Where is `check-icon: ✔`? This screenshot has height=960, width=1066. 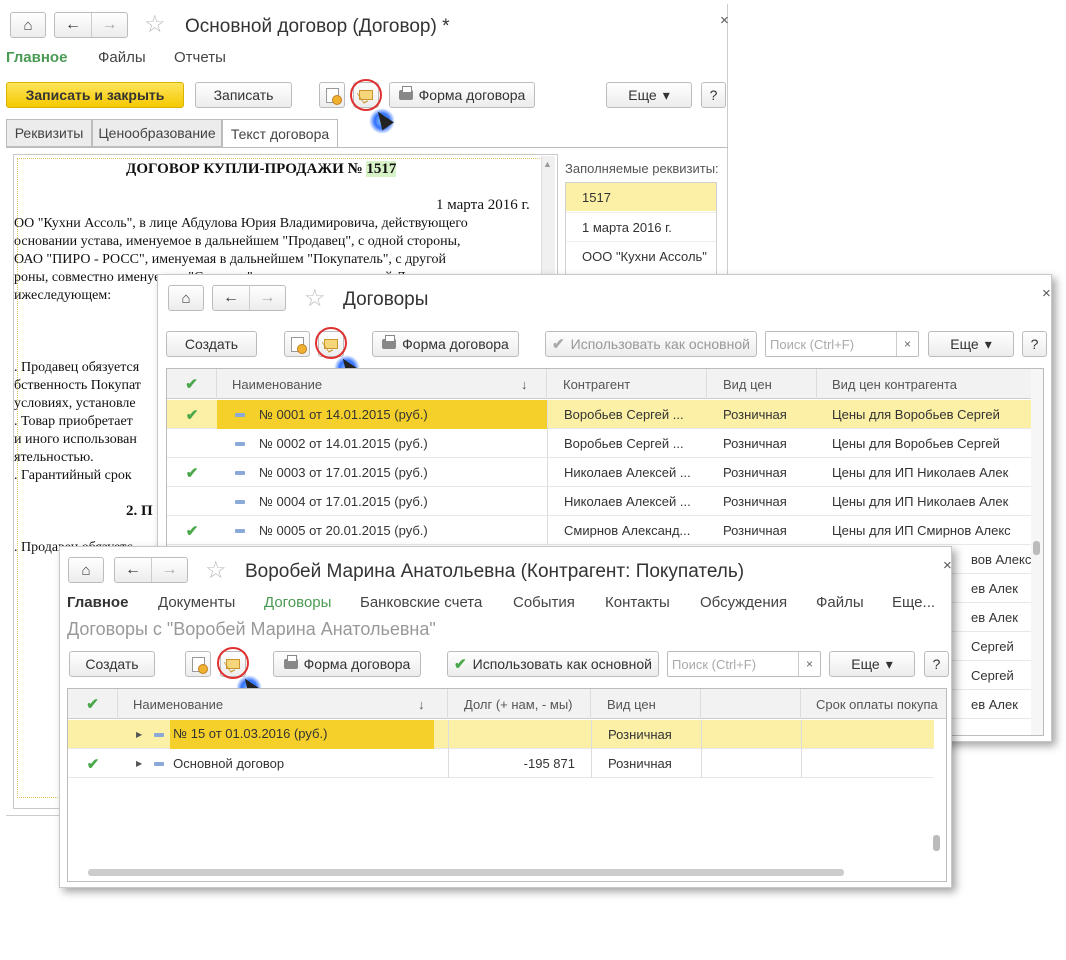
check-icon: ✔ is located at coordinates (92, 704).